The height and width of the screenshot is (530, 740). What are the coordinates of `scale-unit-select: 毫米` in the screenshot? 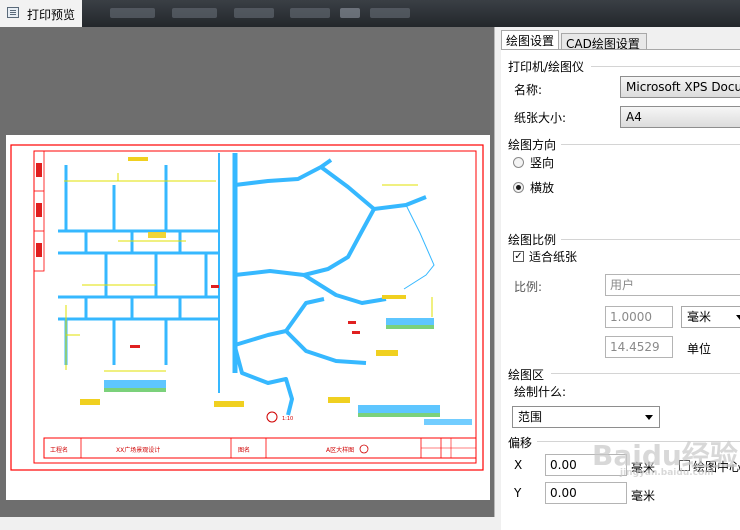 It's located at (710, 317).